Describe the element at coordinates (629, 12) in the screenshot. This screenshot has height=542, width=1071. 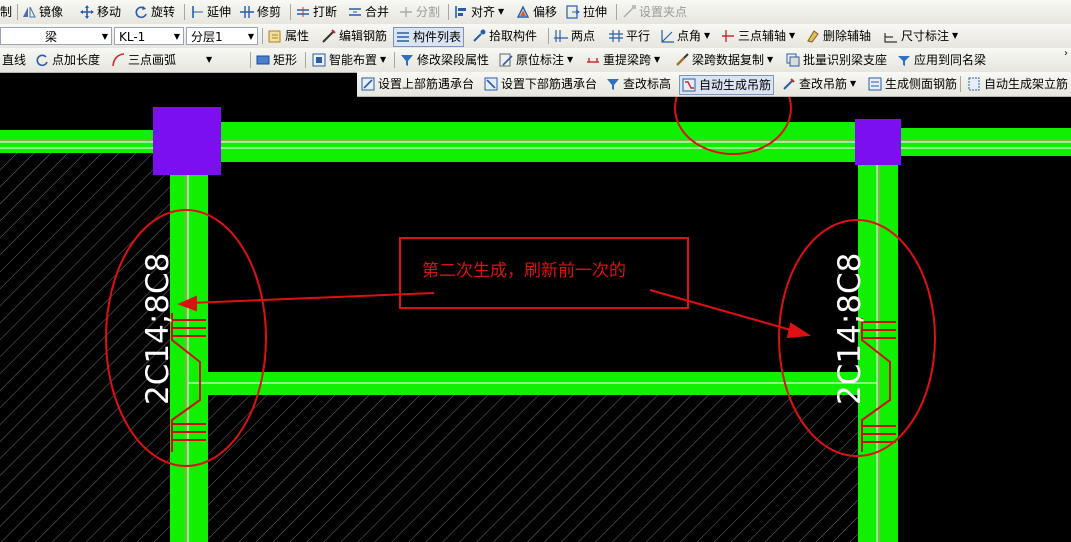
I see `pinch-point-icon` at that location.